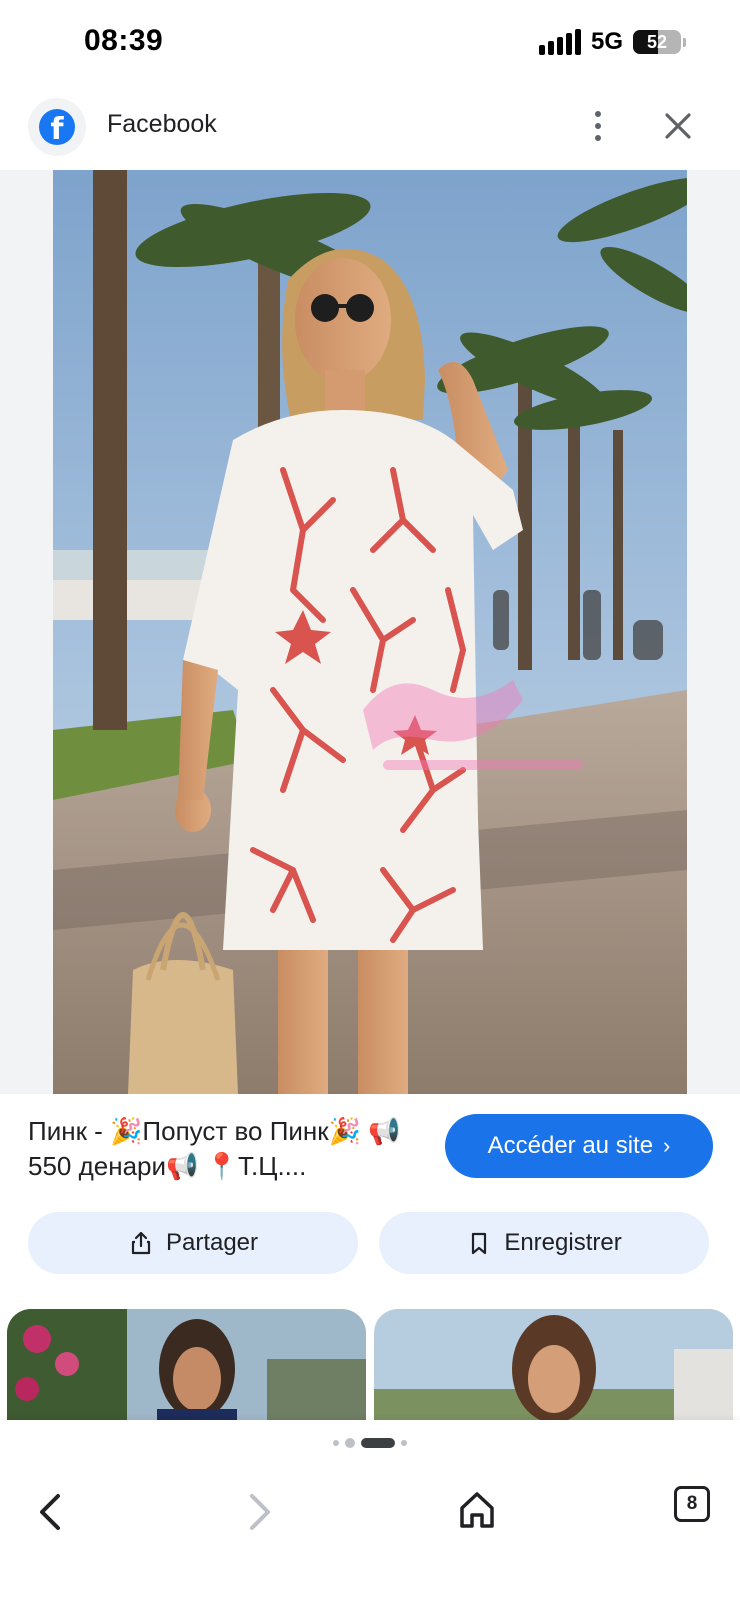  Describe the element at coordinates (212, 1242) in the screenshot. I see `share-label: Partager` at that location.